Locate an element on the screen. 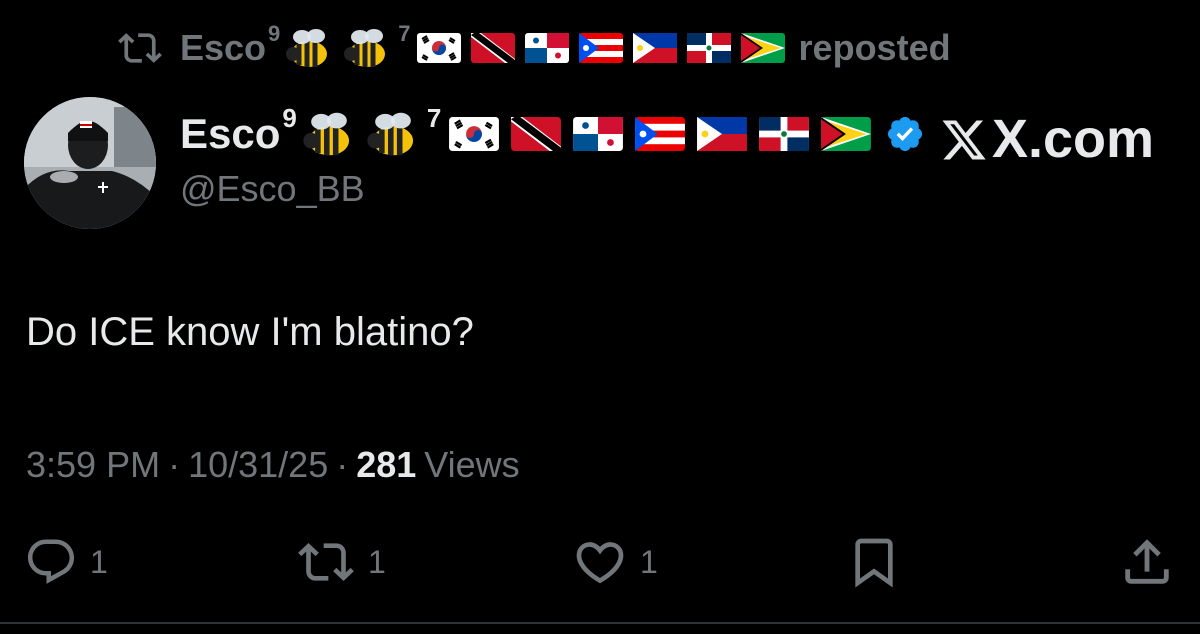  author-flags is located at coordinates (660, 134).